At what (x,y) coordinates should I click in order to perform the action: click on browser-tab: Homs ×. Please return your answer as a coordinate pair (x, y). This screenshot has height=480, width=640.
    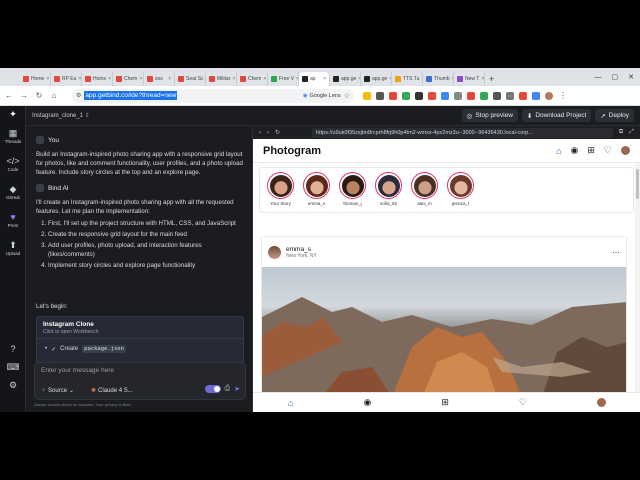
    Looking at the image, I should click on (97, 79).